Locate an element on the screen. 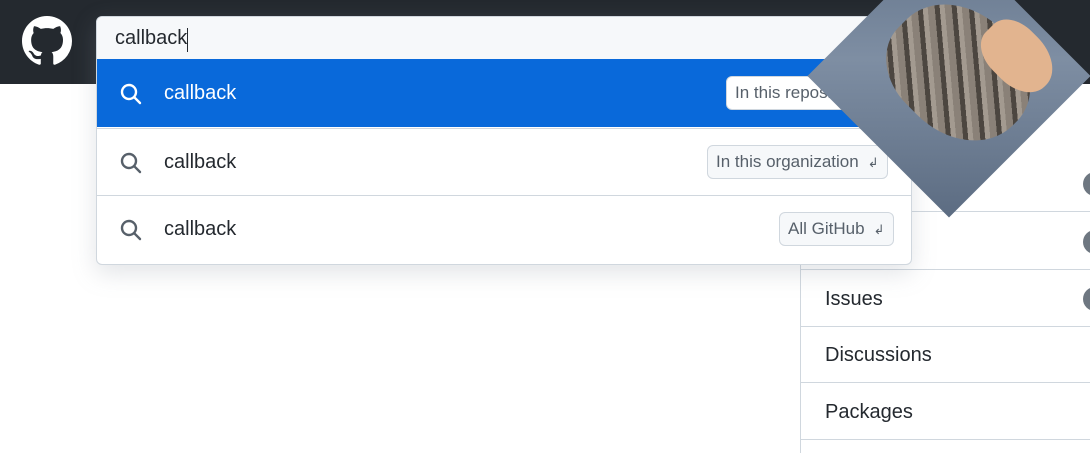  scope-badge: All GitHub ↲ is located at coordinates (836, 229).